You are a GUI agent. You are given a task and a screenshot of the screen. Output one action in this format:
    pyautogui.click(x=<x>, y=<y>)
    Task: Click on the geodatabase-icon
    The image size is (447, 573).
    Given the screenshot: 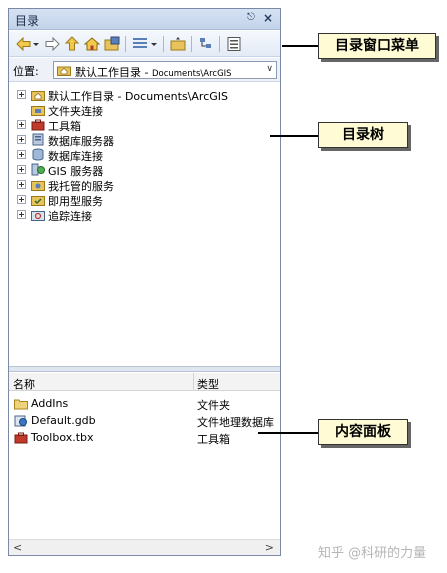 What is the action you would take?
    pyautogui.click(x=20, y=421)
    